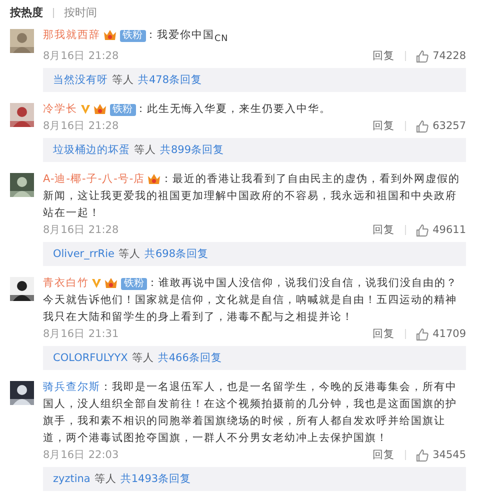  Describe the element at coordinates (441, 455) in the screenshot. I see `like-button: 34545` at that location.